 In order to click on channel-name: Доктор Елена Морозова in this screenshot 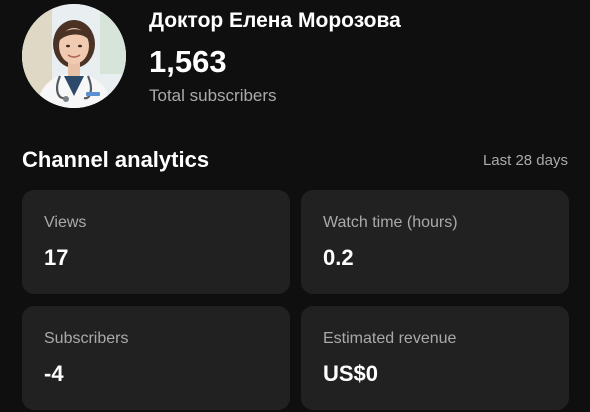, I will do `click(275, 21)`.